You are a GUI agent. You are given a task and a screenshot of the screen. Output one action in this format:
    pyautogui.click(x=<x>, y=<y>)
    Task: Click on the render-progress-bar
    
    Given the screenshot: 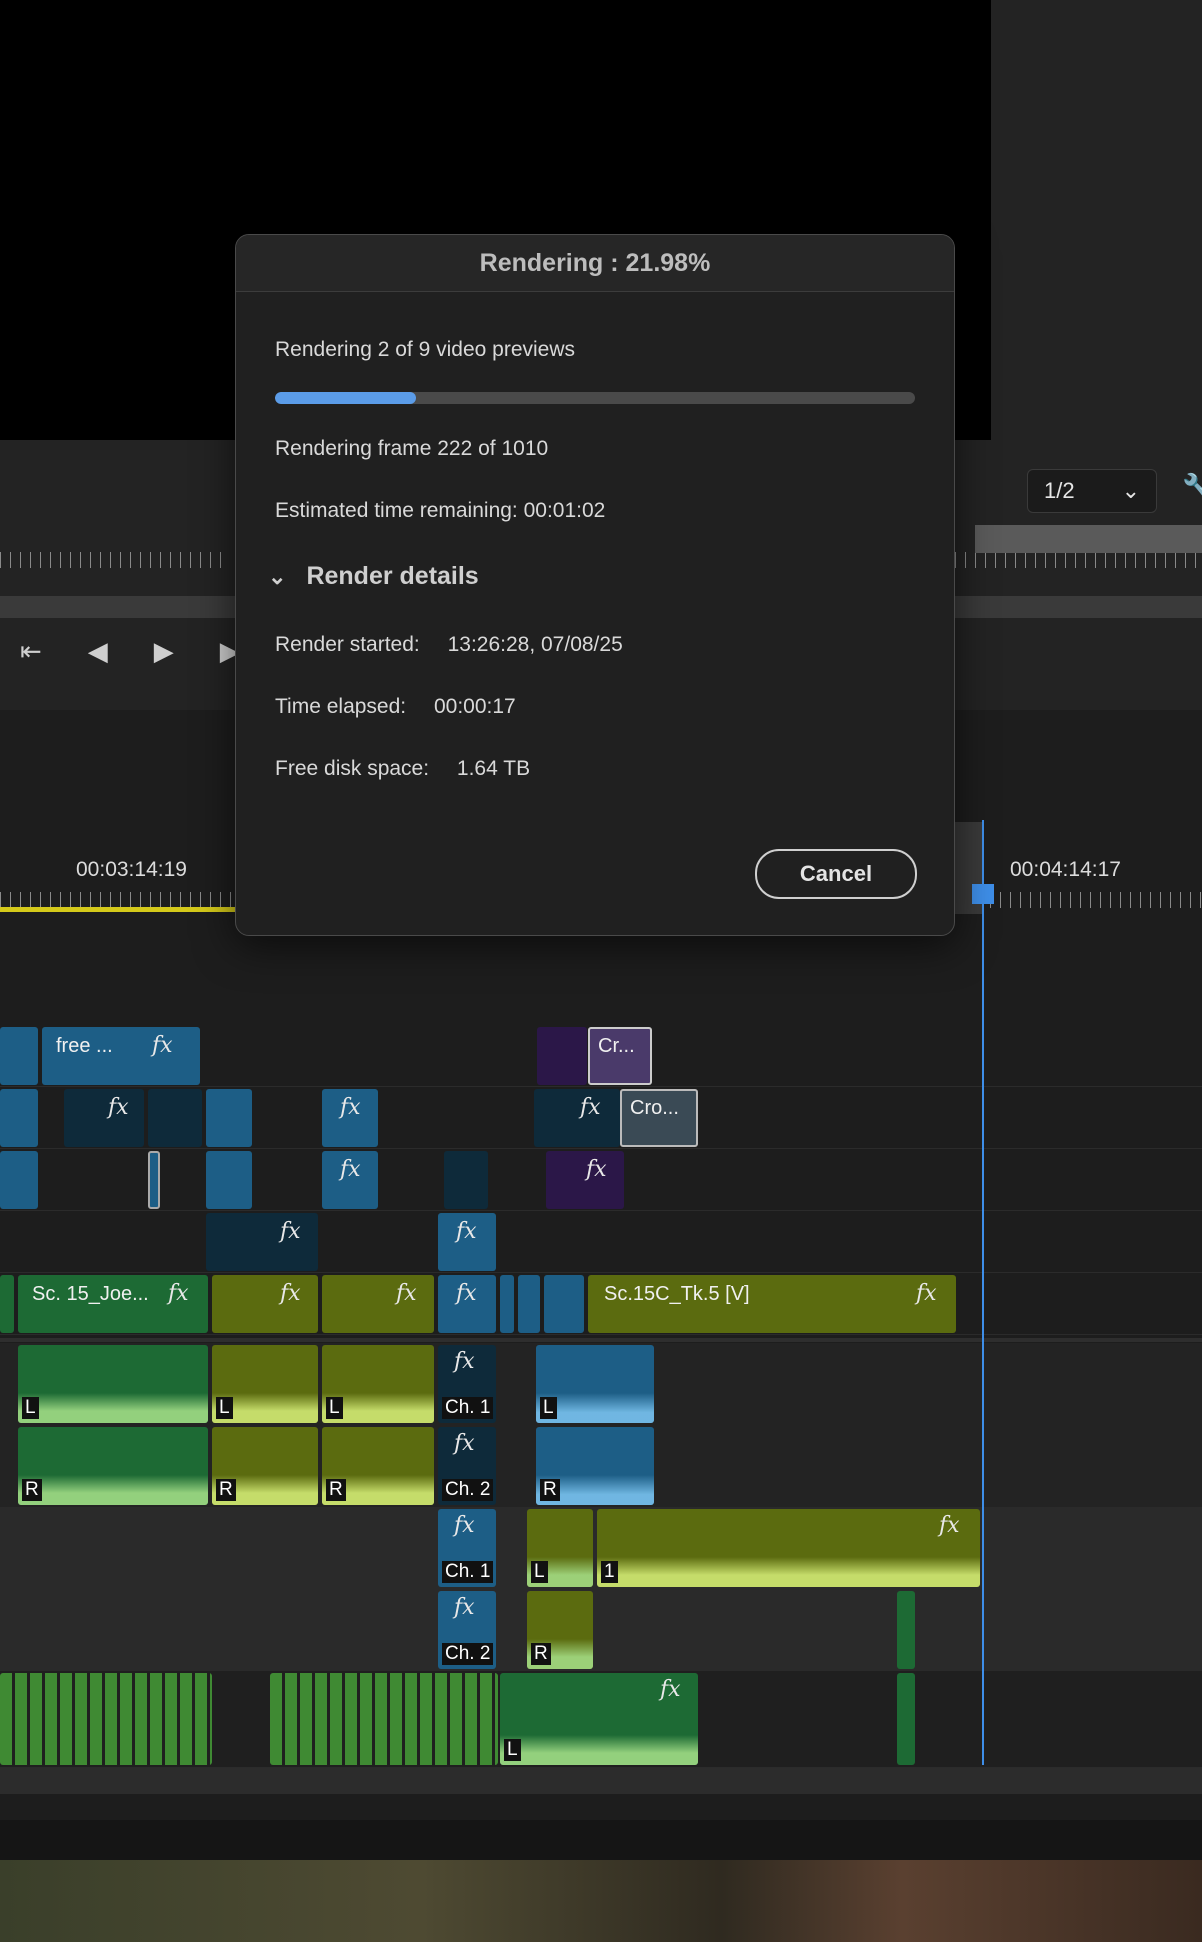 What is the action you would take?
    pyautogui.click(x=595, y=398)
    